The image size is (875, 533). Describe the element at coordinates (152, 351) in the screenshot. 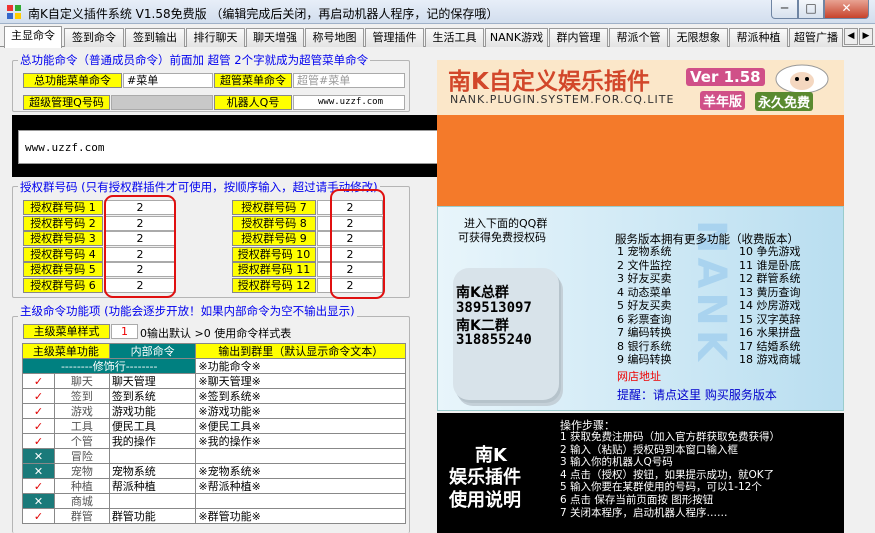

I see `col-header-inner-cmd: 内部命令` at that location.